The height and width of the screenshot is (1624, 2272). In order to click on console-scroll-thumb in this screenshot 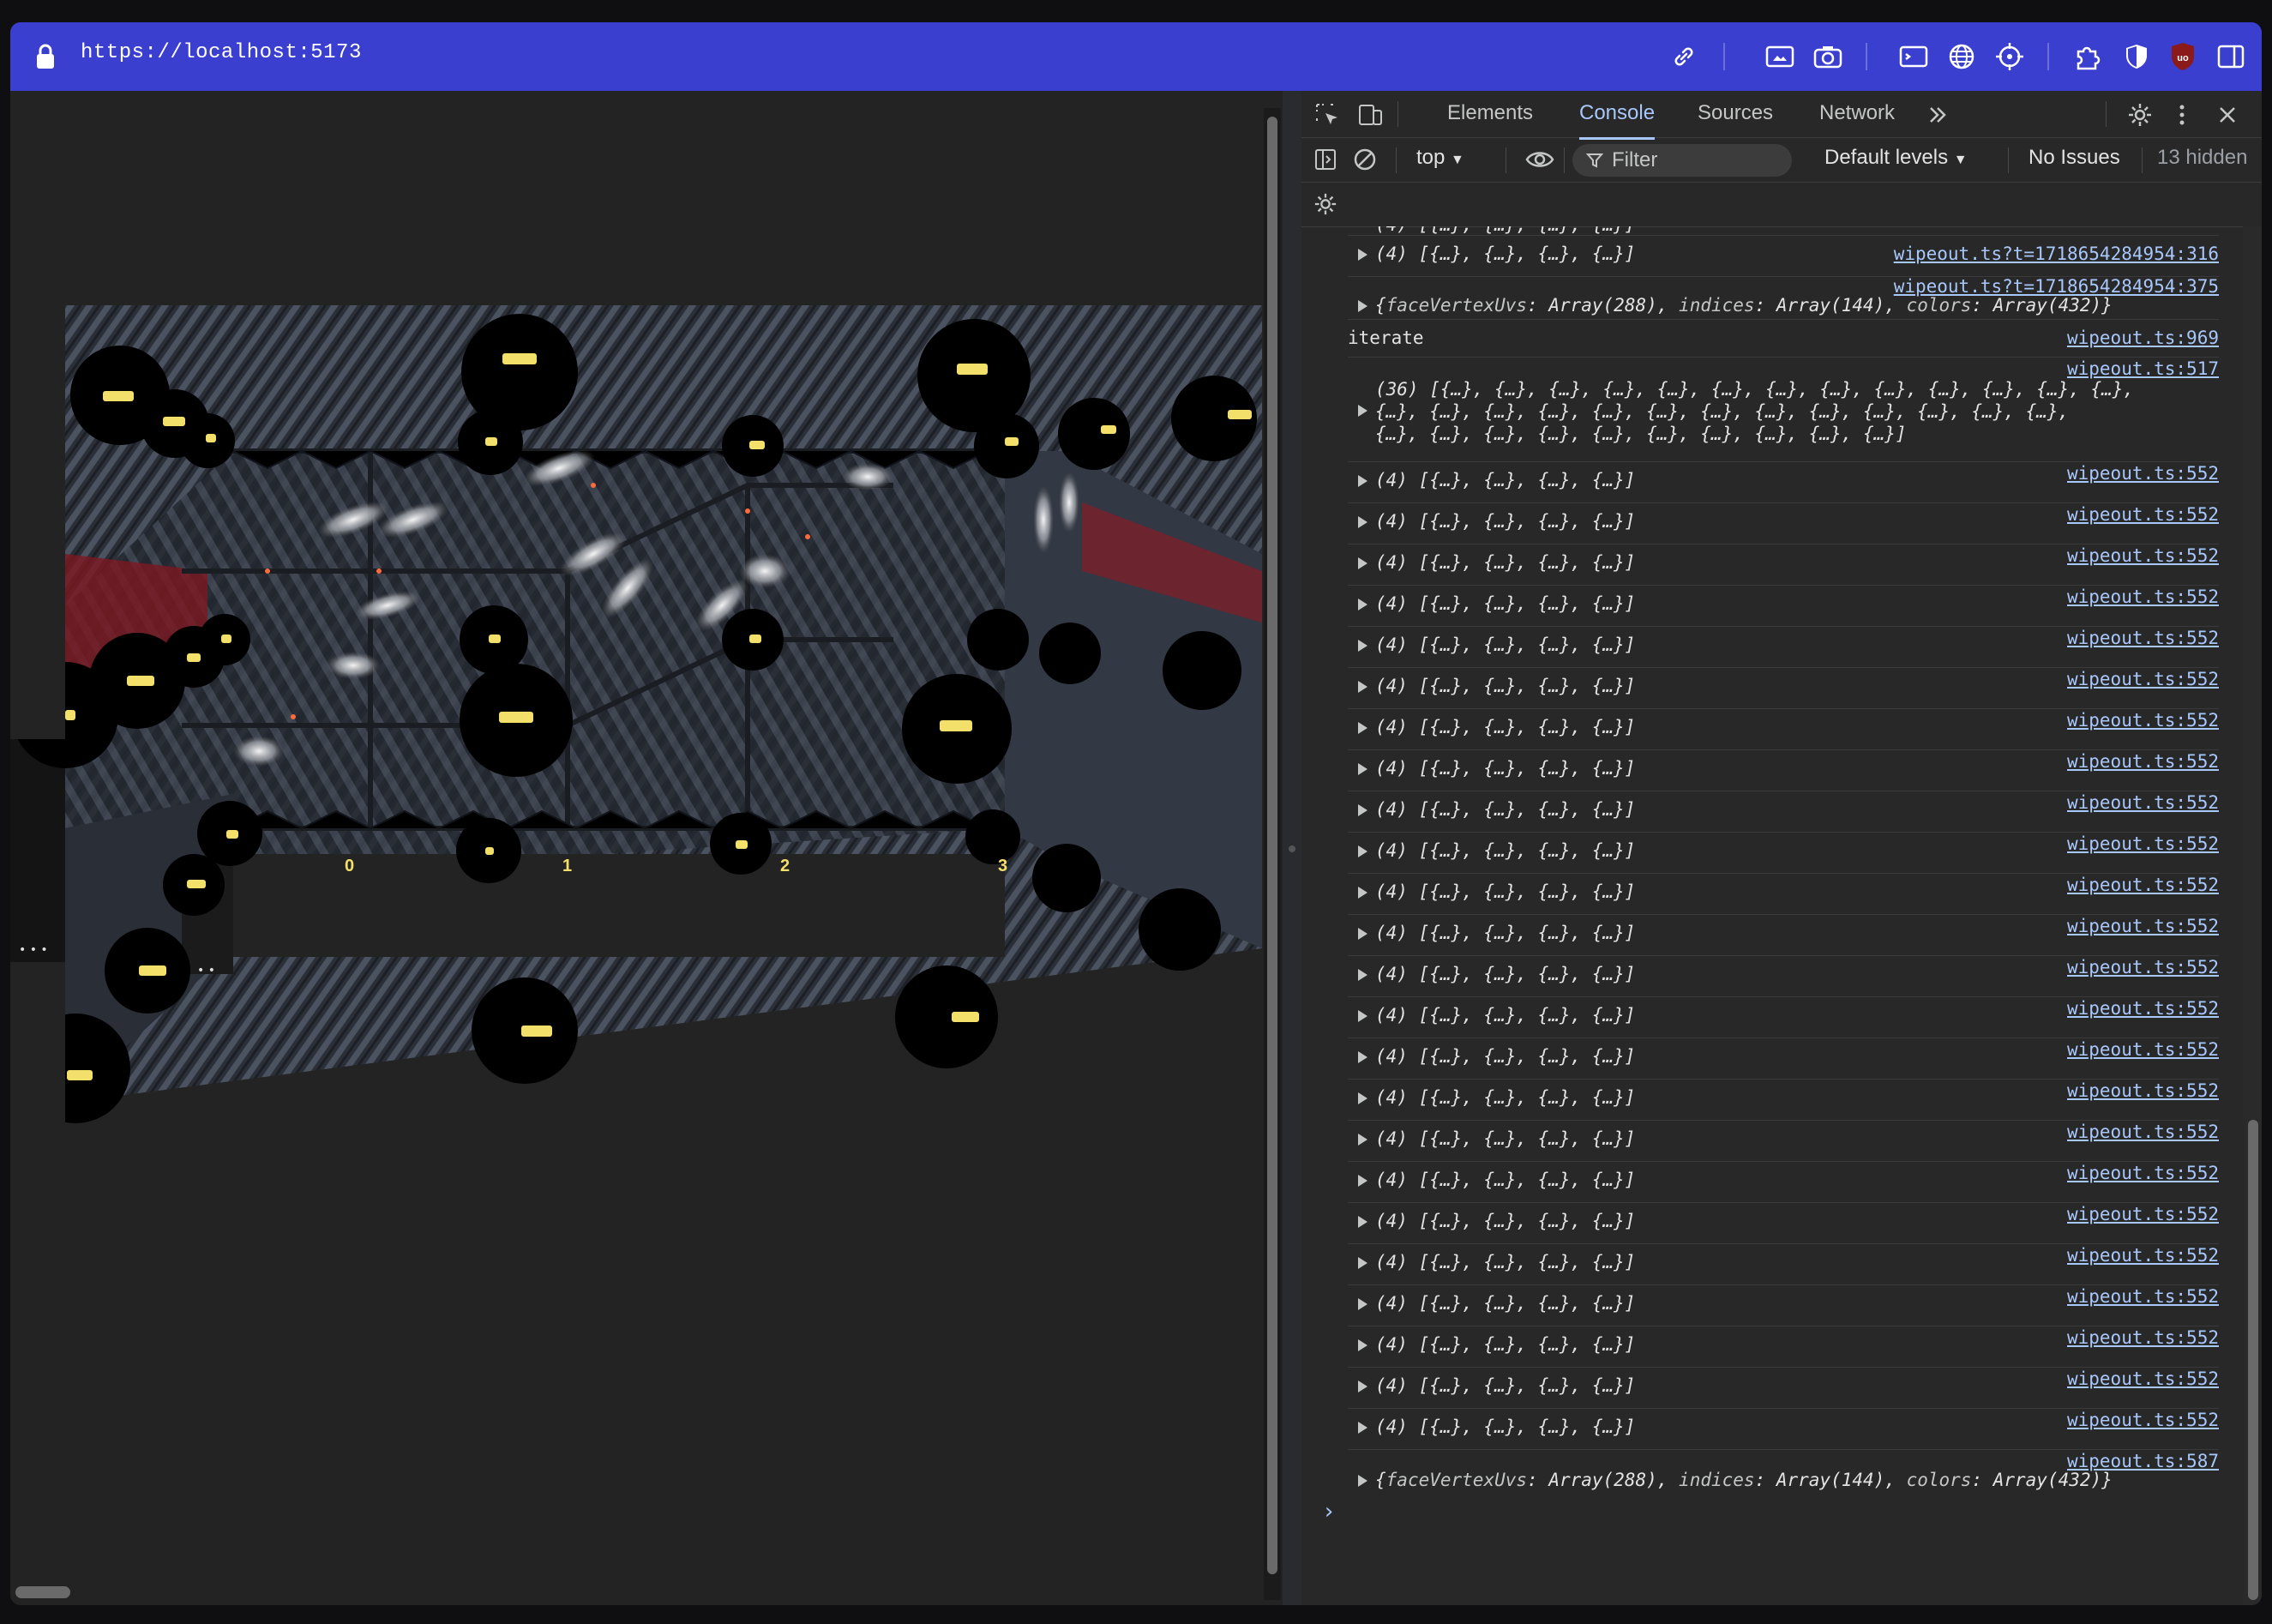, I will do `click(2253, 1360)`.